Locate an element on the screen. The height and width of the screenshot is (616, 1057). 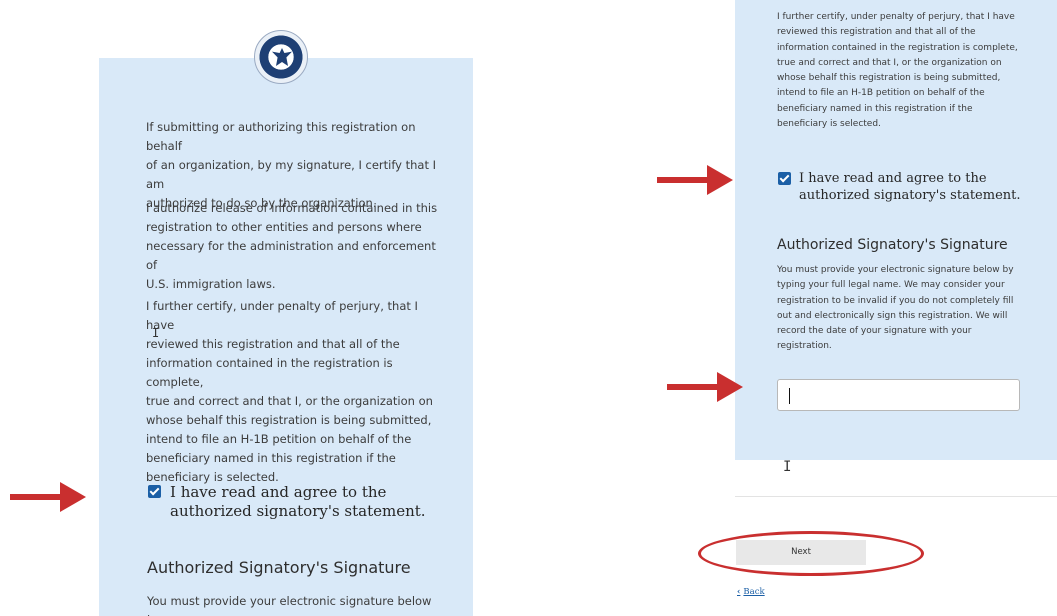
signature-input is located at coordinates (898, 395).